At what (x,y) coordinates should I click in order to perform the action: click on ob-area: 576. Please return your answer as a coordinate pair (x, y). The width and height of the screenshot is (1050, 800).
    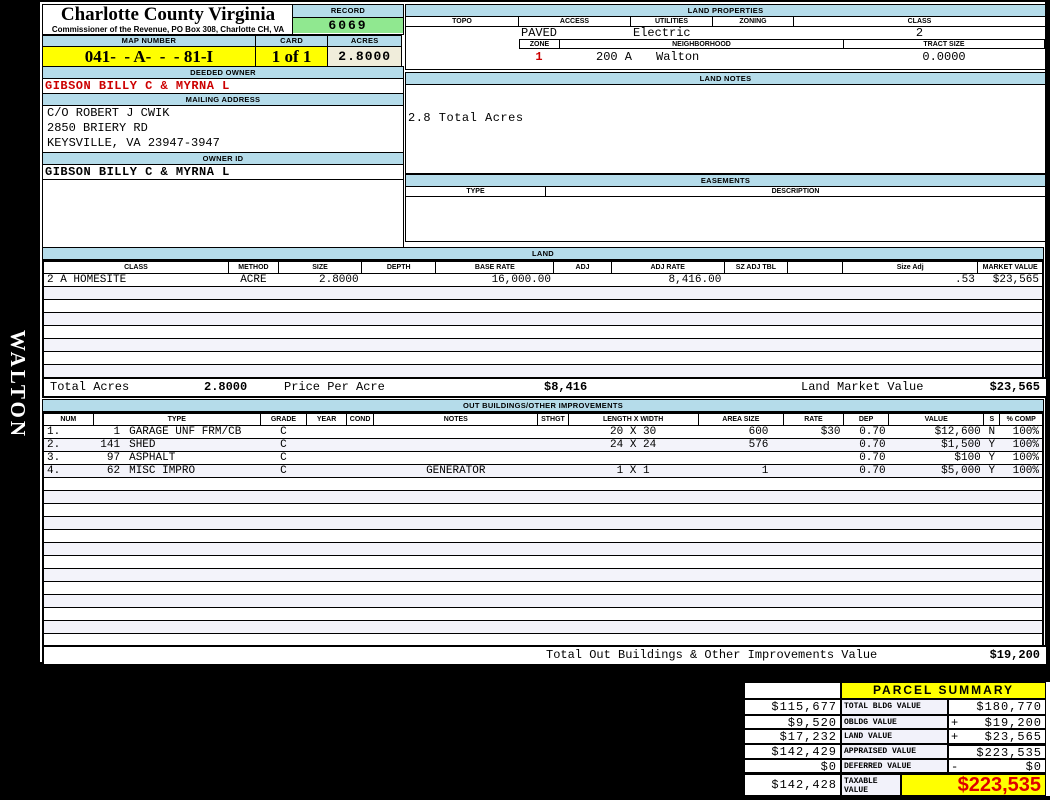
    Looking at the image, I should click on (741, 445).